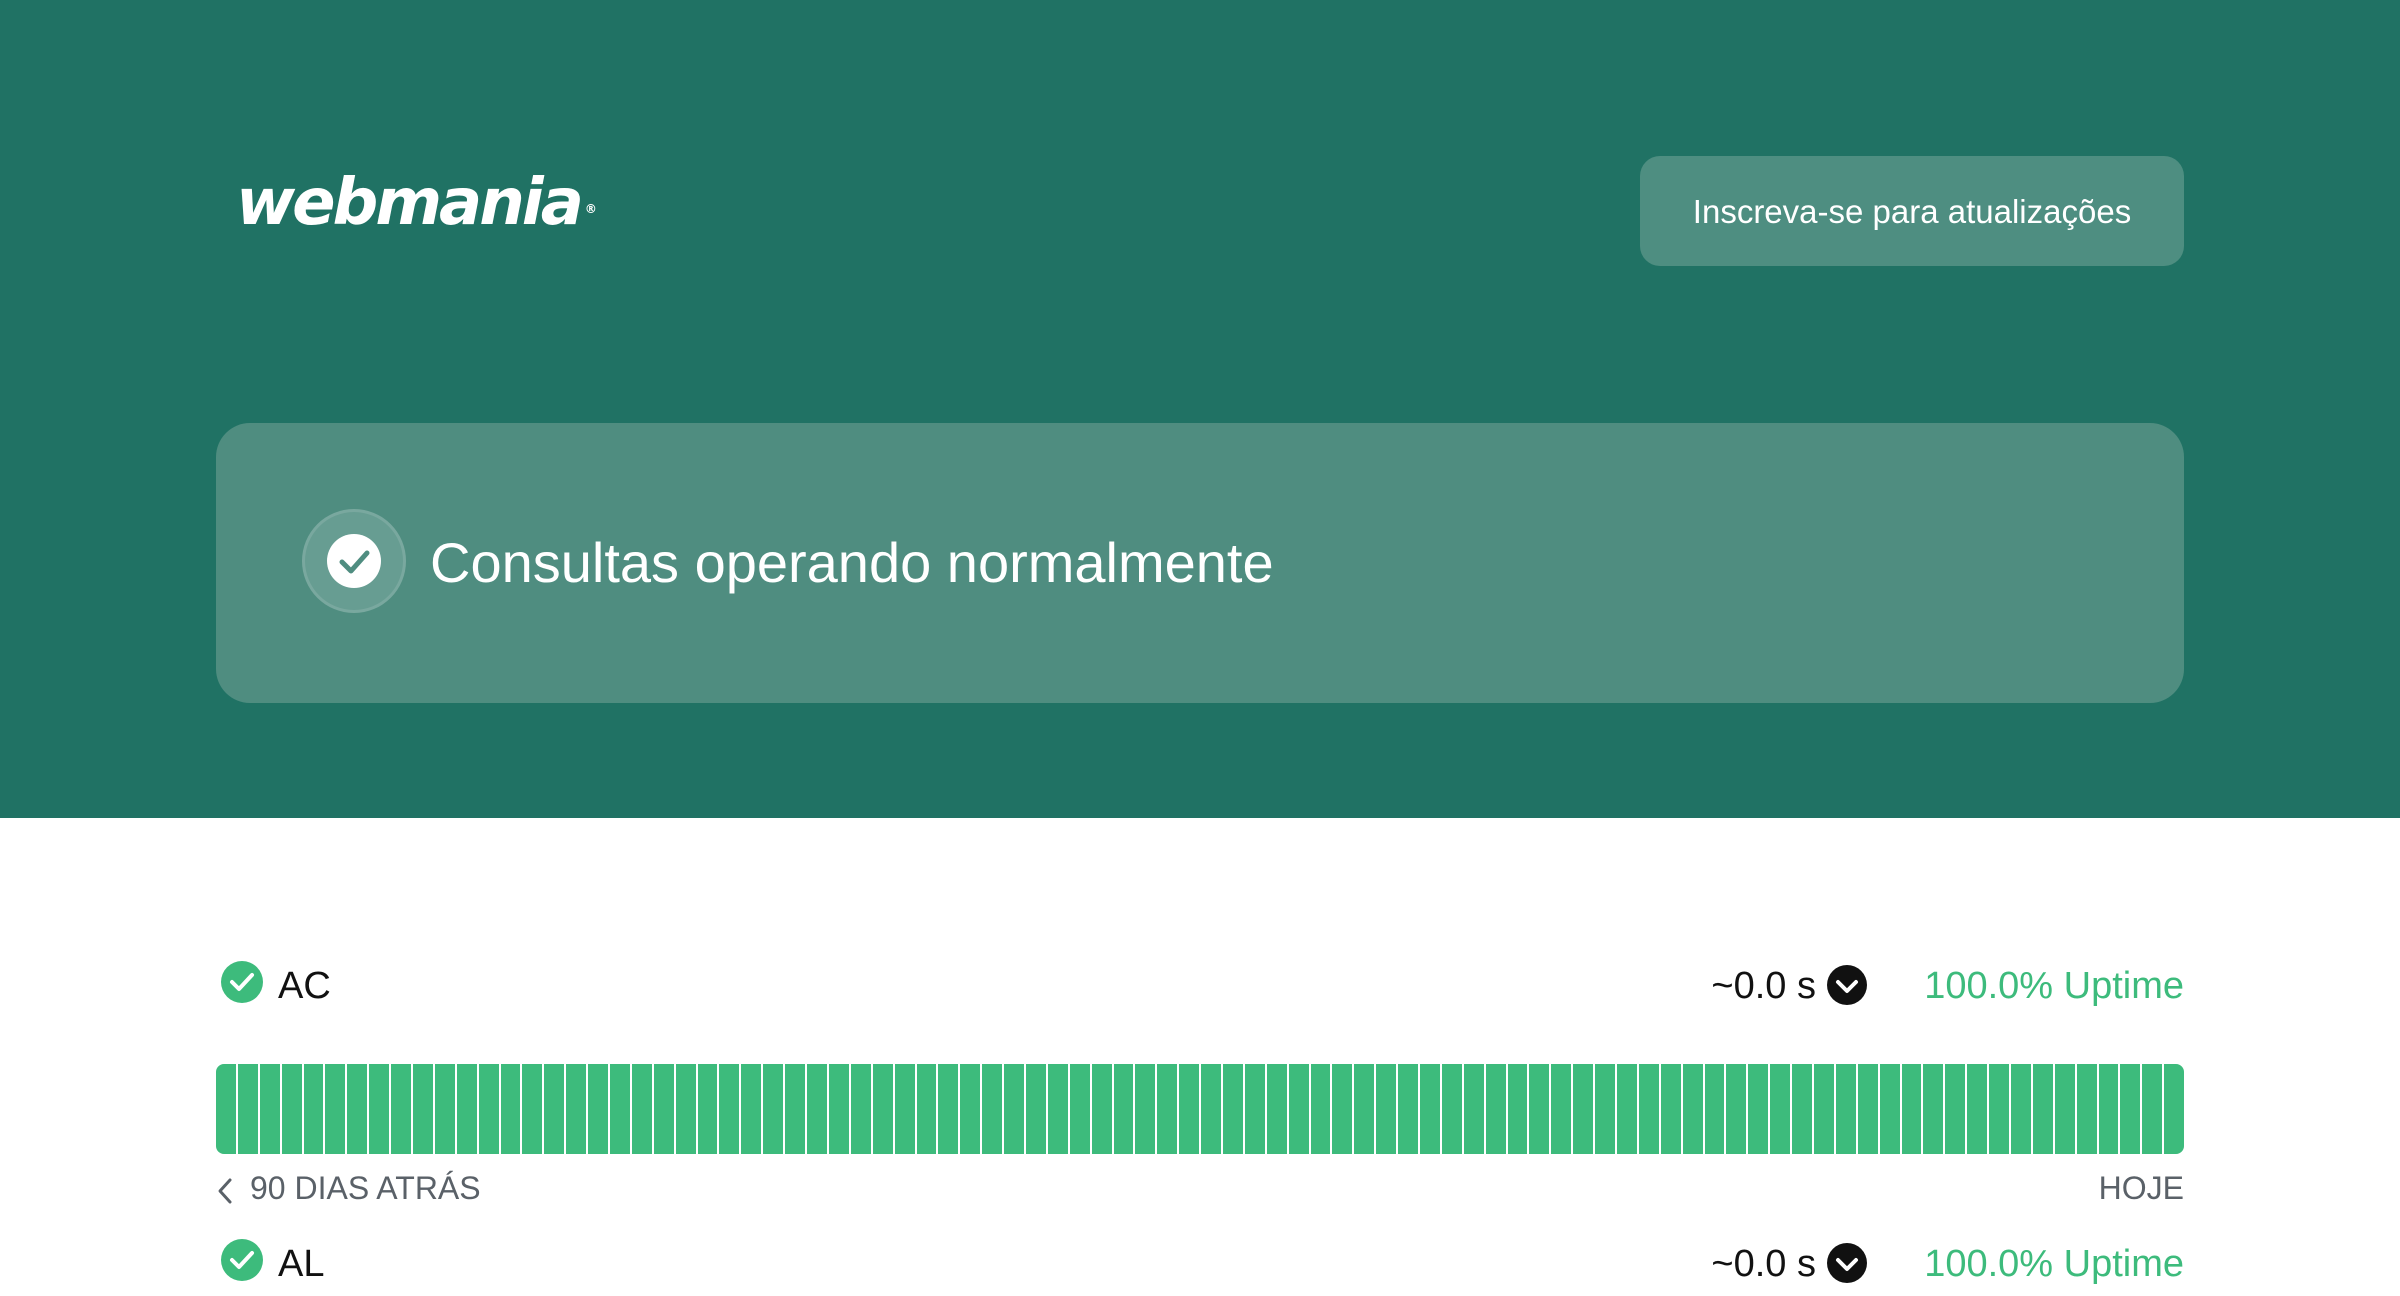 The width and height of the screenshot is (2400, 1296). I want to click on subscribe-button: Inscreva-se para atualizações, so click(1912, 211).